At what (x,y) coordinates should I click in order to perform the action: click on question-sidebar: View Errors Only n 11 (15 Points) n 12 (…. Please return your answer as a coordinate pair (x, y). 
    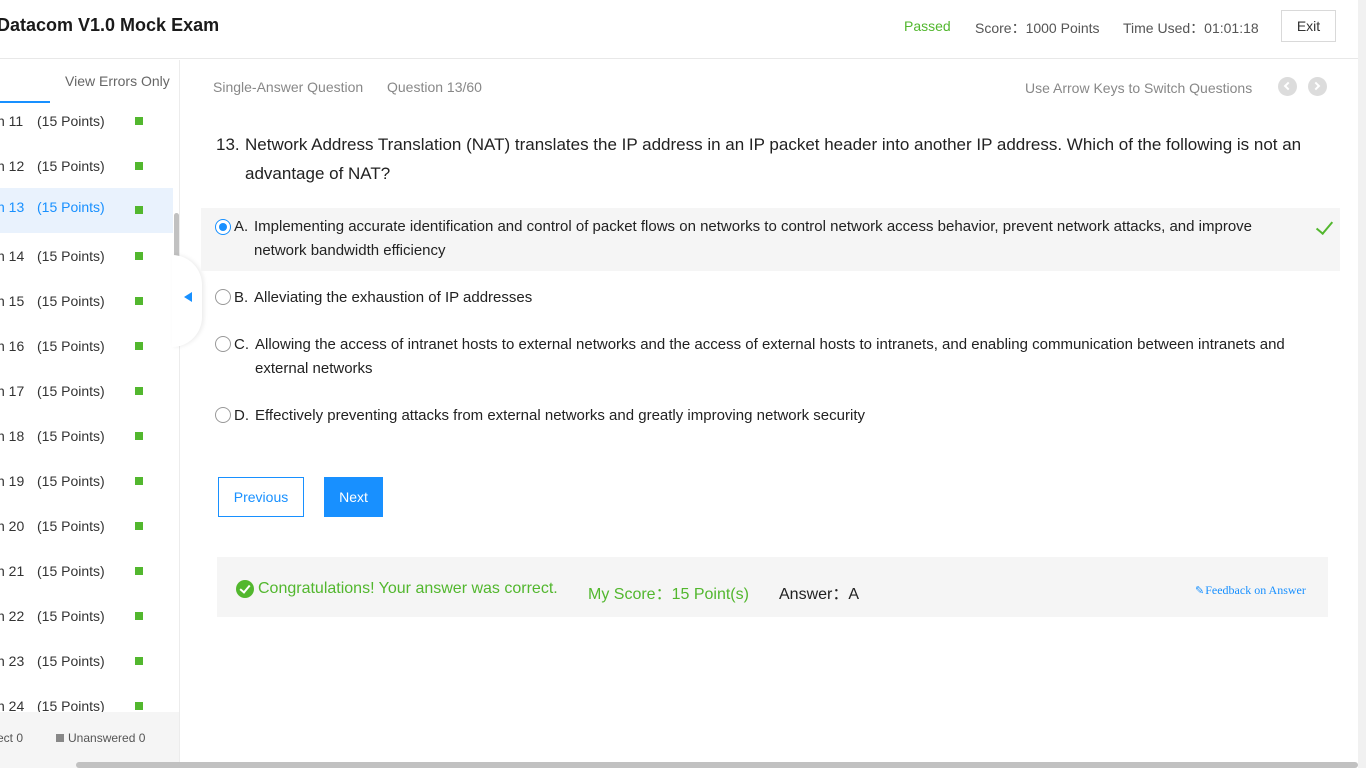
    Looking at the image, I should click on (90, 414).